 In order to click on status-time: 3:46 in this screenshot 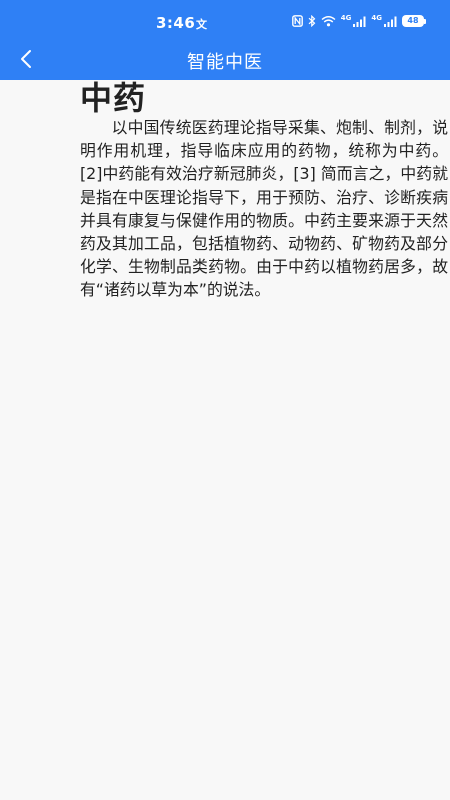, I will do `click(176, 23)`.